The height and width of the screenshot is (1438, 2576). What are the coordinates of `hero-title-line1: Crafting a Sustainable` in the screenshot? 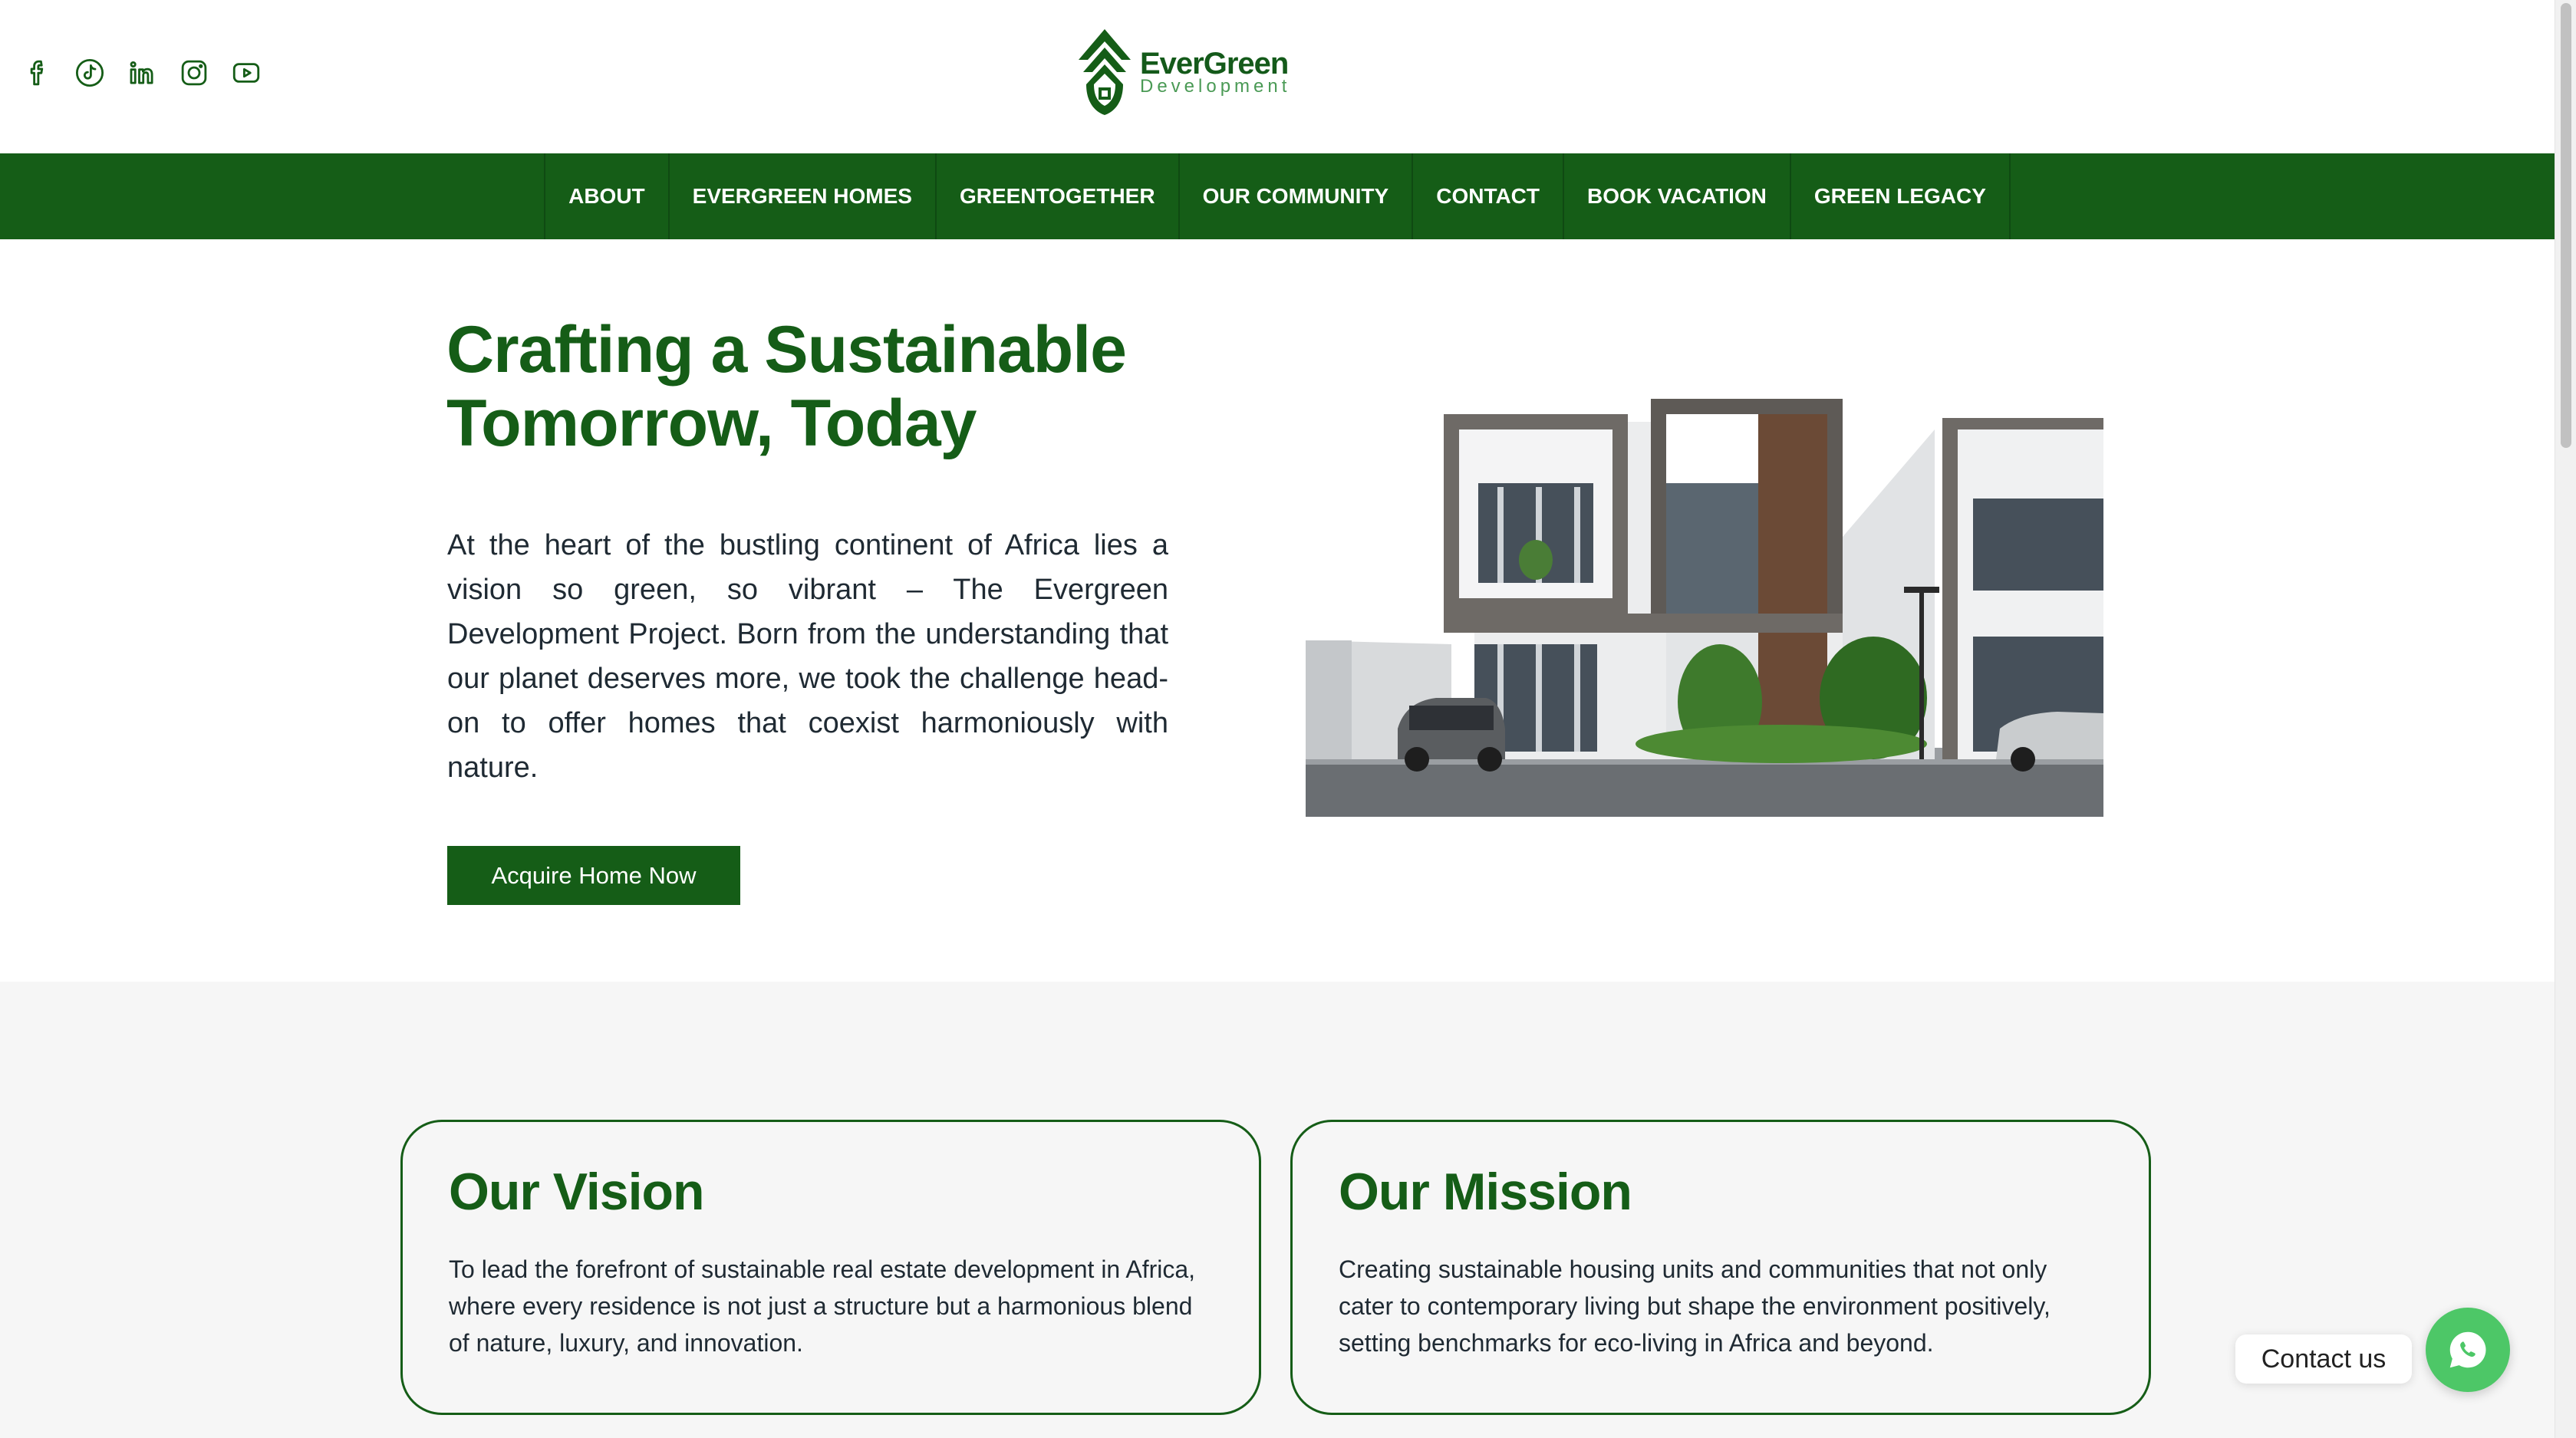 It's located at (786, 350).